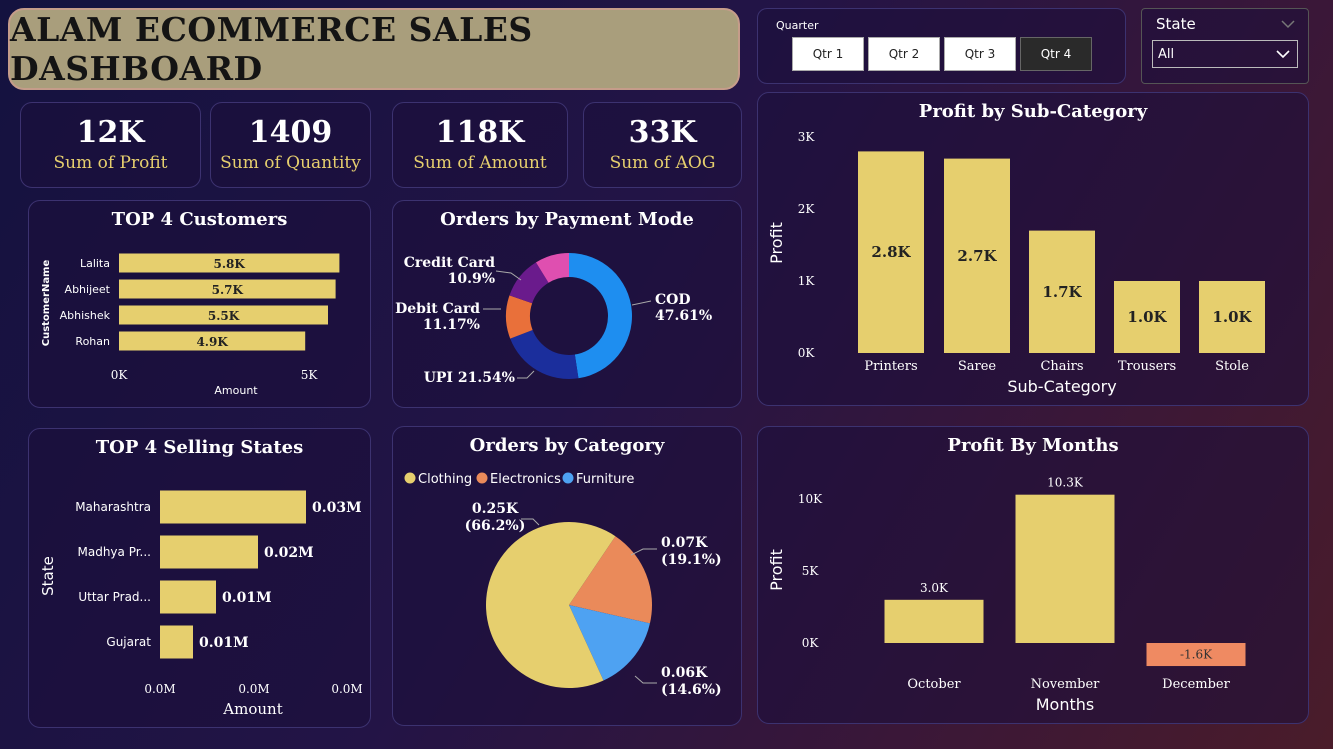 The height and width of the screenshot is (749, 1333). Describe the element at coordinates (977, 256) in the screenshot. I see `data-label: 2.7K` at that location.